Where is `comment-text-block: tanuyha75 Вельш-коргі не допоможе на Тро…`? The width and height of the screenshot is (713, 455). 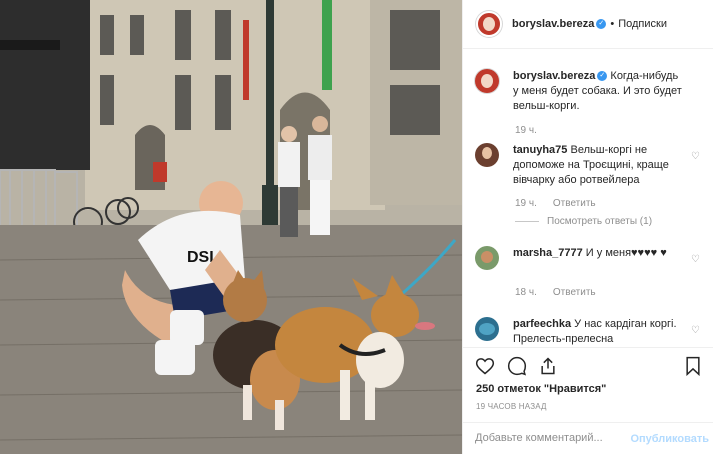 comment-text-block: tanuyha75 Вельш-коргі не допоможе на Тро… is located at coordinates (598, 165).